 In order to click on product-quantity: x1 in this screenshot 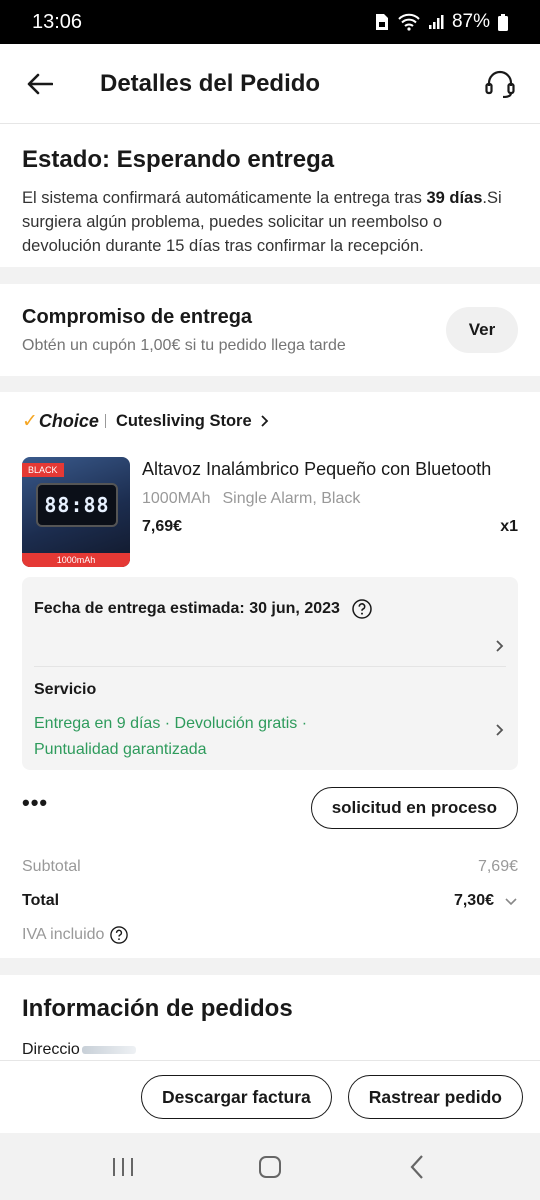, I will do `click(509, 526)`.